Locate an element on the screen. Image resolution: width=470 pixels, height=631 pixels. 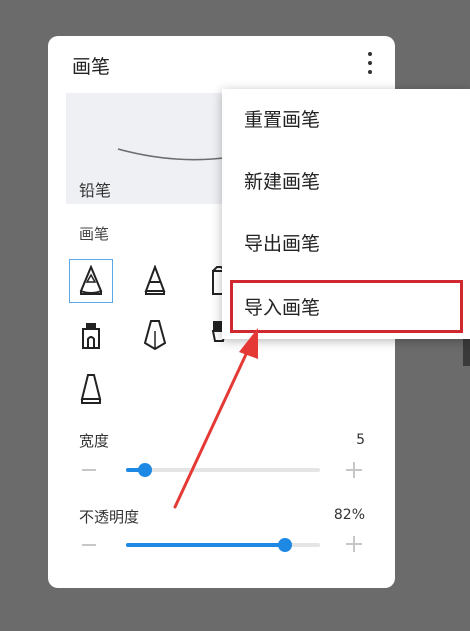
menu-item-reset-brush: 重置画笔 is located at coordinates (346, 120).